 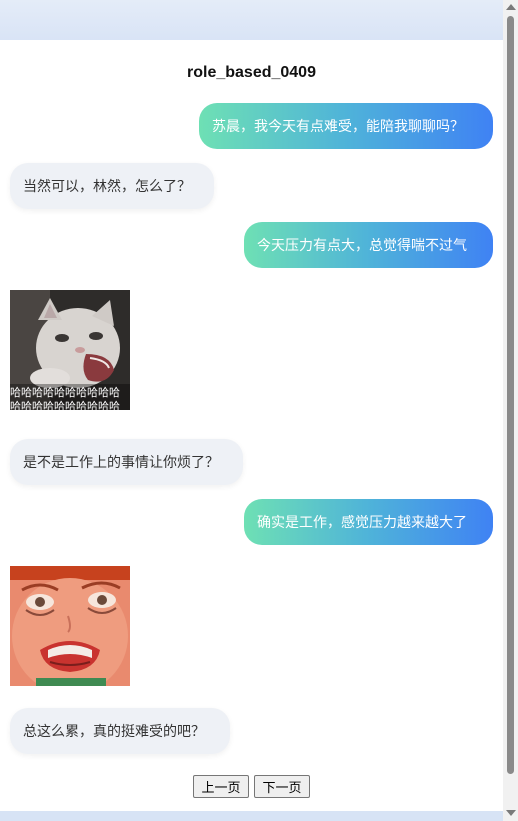 I want to click on message-text: 是不是工作上的事情让你烦了？, so click(x=121, y=463).